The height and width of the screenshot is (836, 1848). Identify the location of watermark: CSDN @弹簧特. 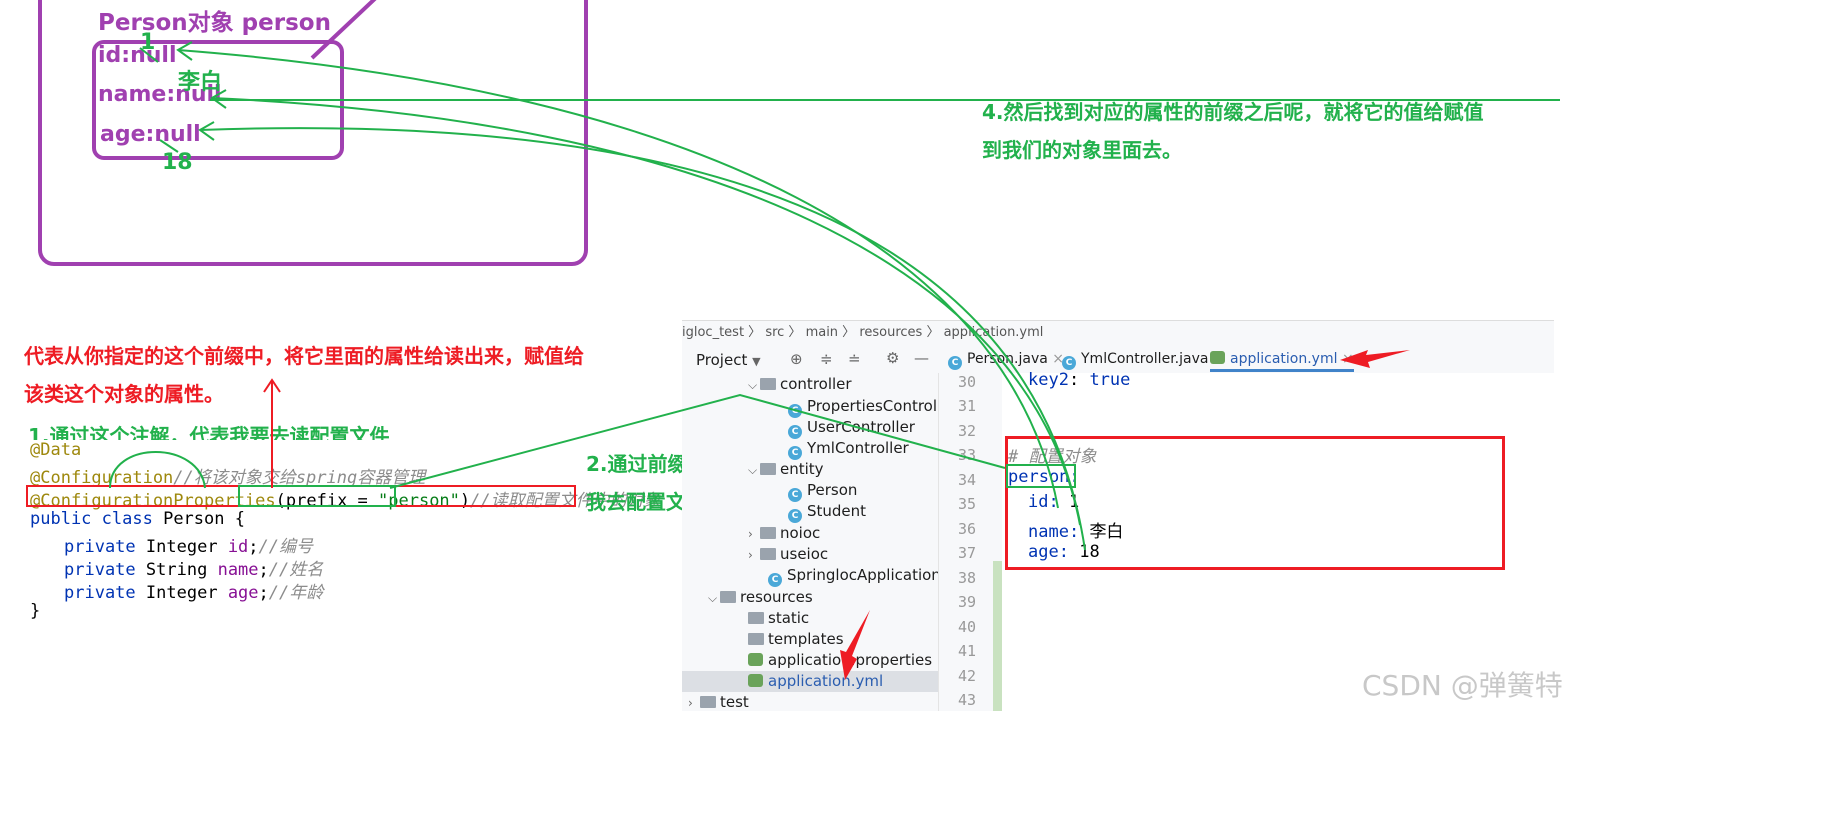
(1462, 685).